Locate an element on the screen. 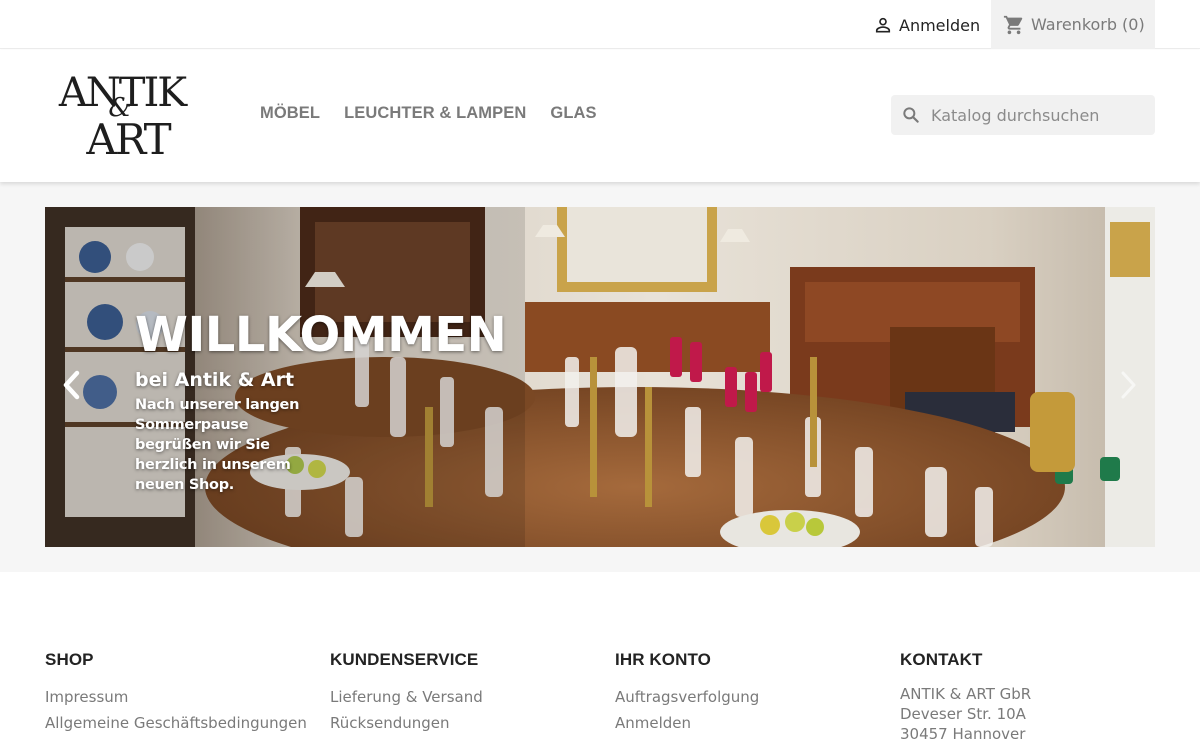 Image resolution: width=1200 pixels, height=740 pixels. signin-link: Anmelden is located at coordinates (926, 25).